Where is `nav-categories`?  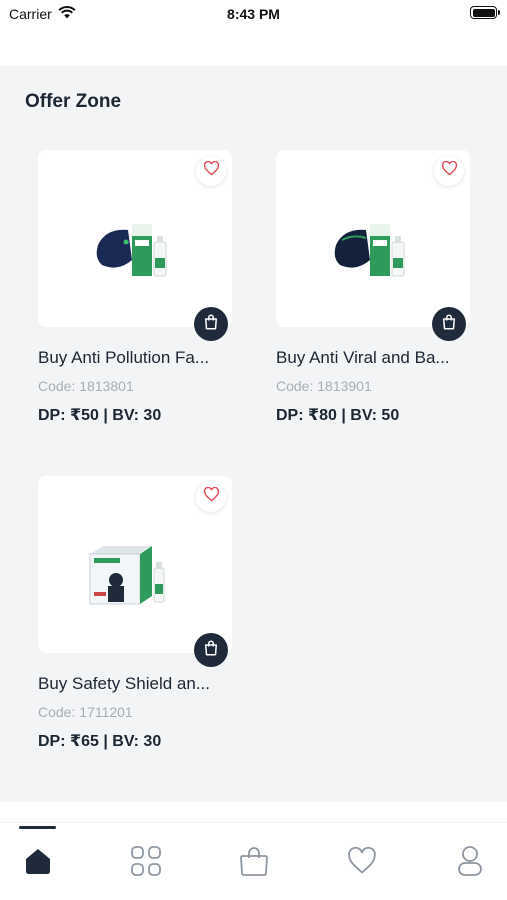
nav-categories is located at coordinates (146, 863).